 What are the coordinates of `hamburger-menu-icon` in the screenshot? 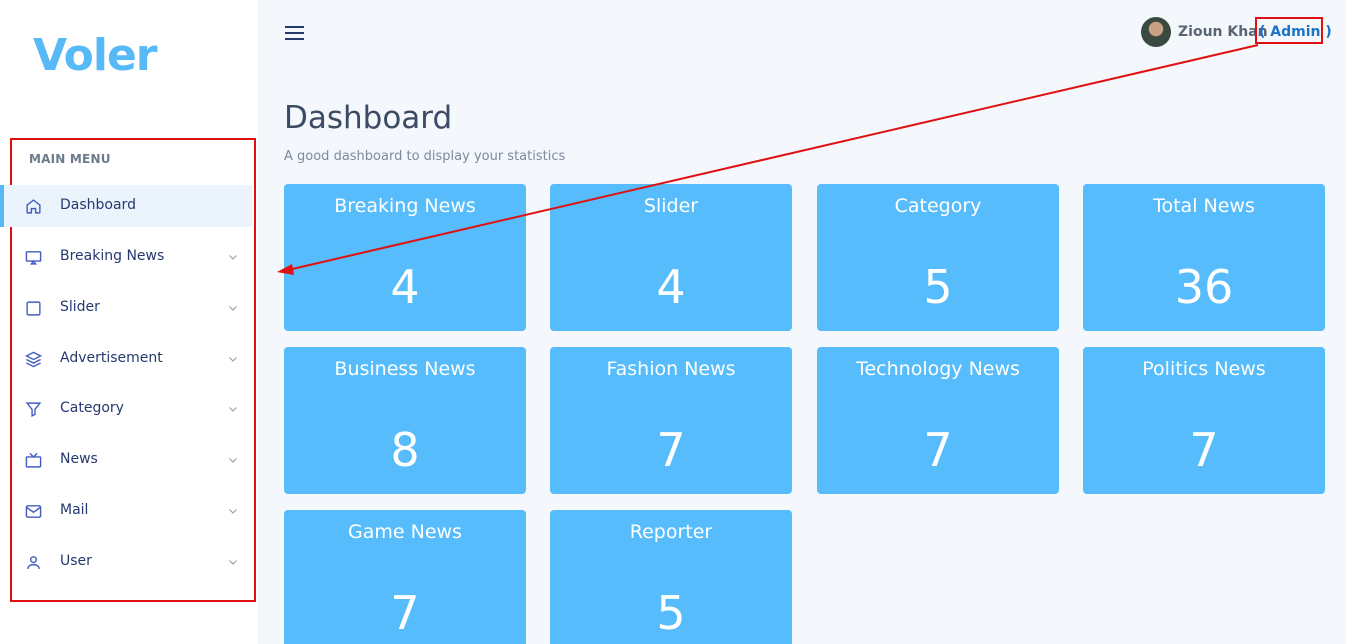 It's located at (294, 34).